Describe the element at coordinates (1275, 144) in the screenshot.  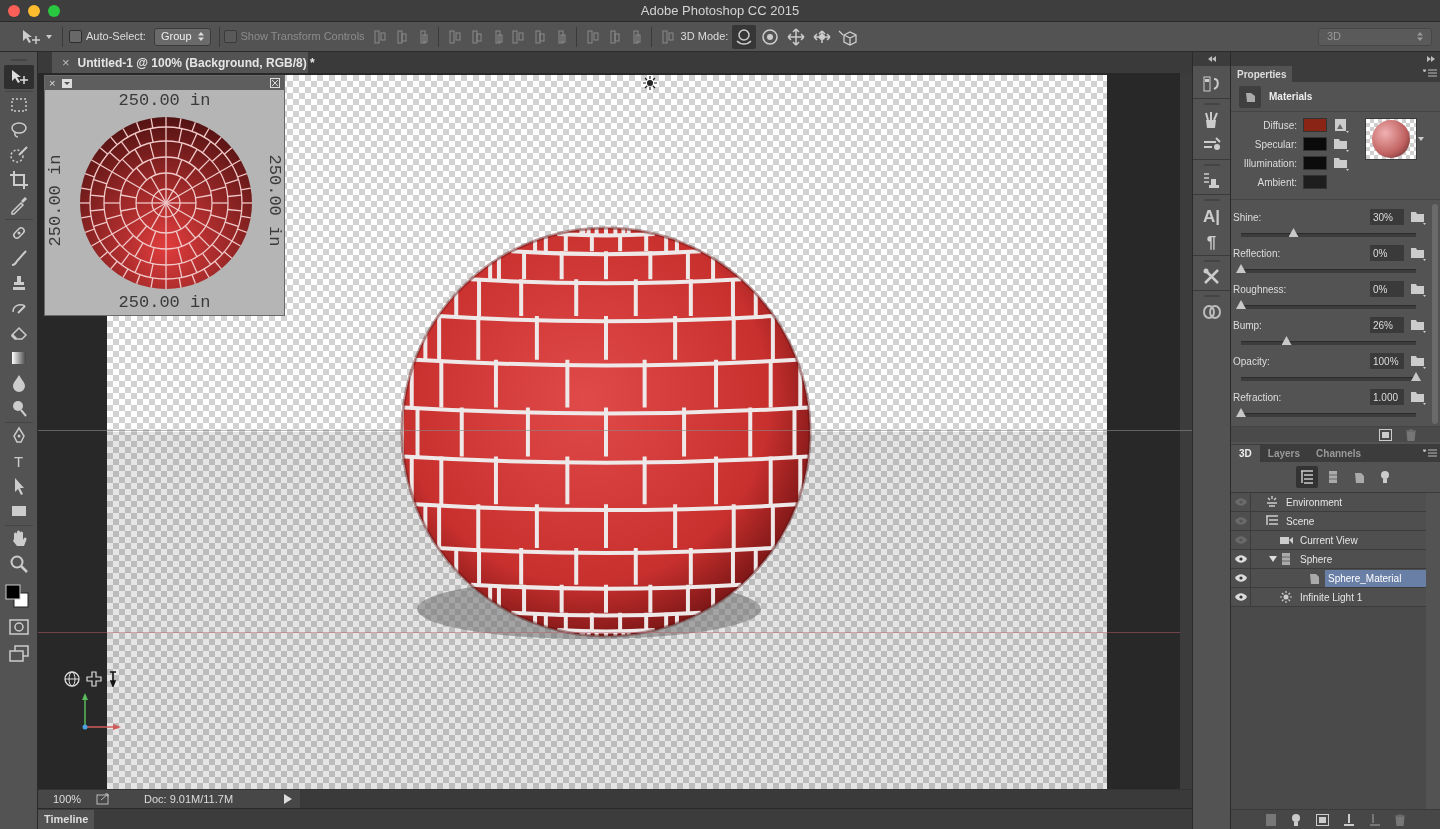
I see `swatch-label: Specular:` at that location.